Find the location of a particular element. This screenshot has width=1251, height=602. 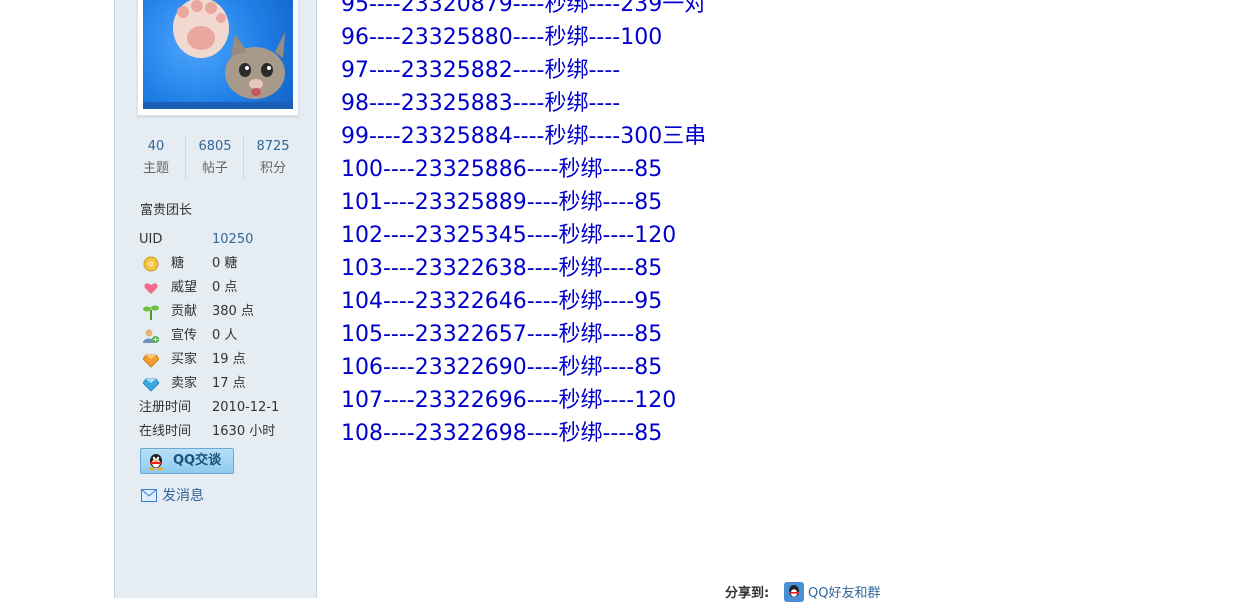

send-message-label: 发消息 is located at coordinates (183, 496).